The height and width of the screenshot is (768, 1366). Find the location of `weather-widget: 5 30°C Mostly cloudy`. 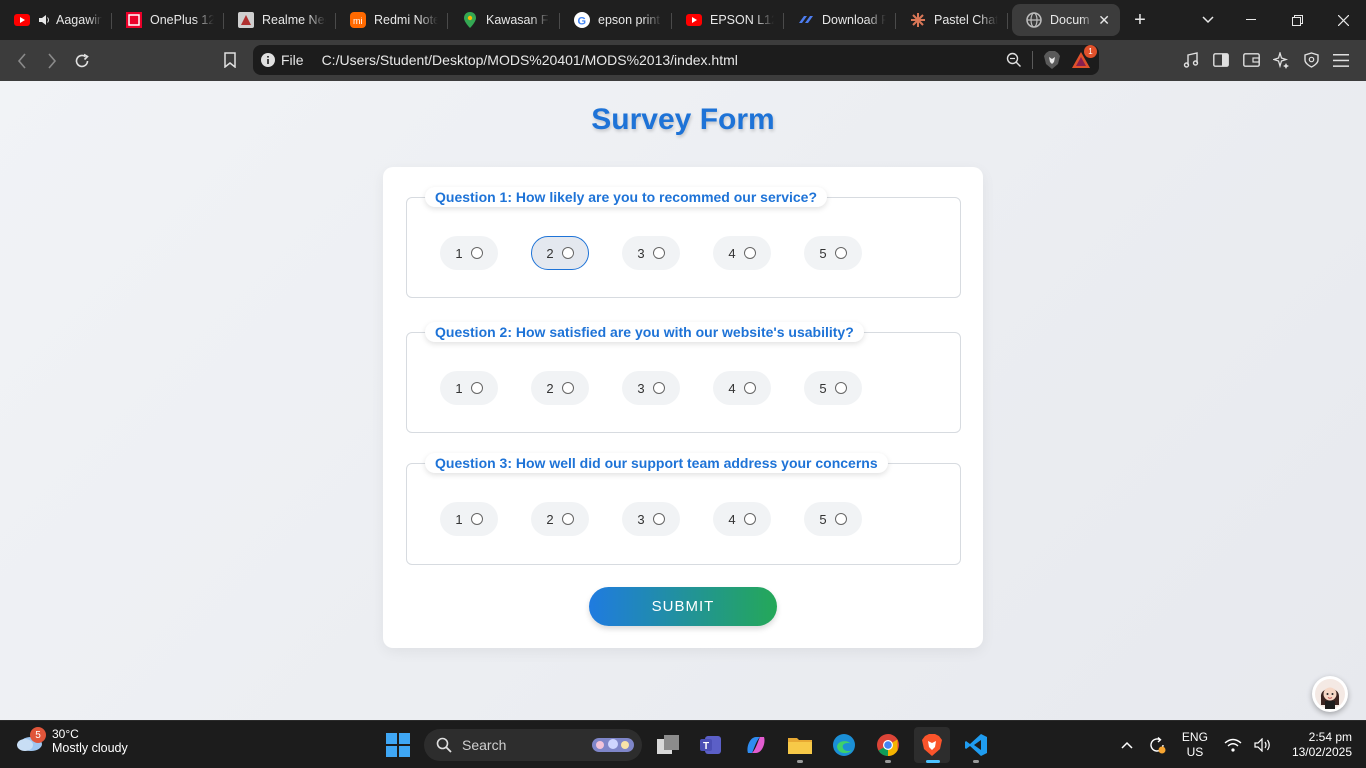

weather-widget: 5 30°C Mostly cloudy is located at coordinates (71, 741).